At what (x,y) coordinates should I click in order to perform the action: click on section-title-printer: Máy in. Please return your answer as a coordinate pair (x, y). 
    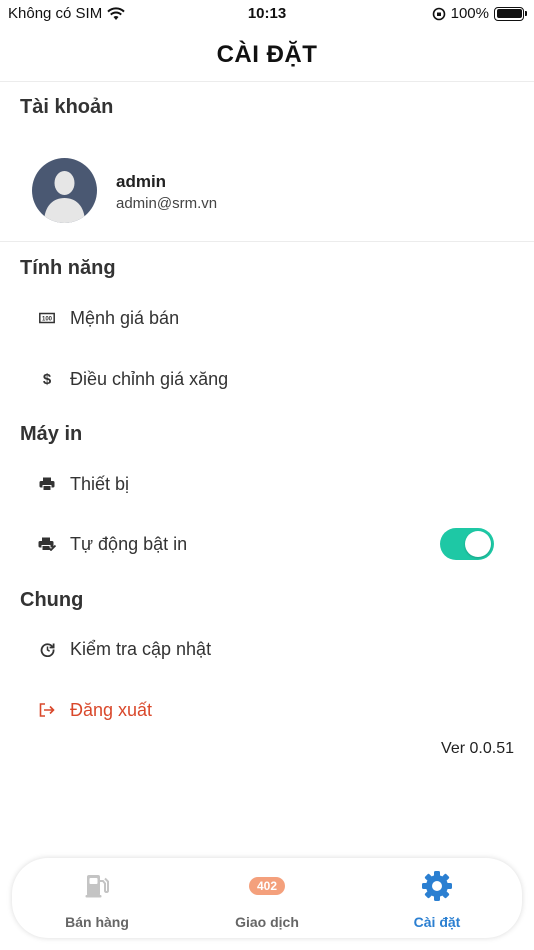
    Looking at the image, I should click on (51, 434).